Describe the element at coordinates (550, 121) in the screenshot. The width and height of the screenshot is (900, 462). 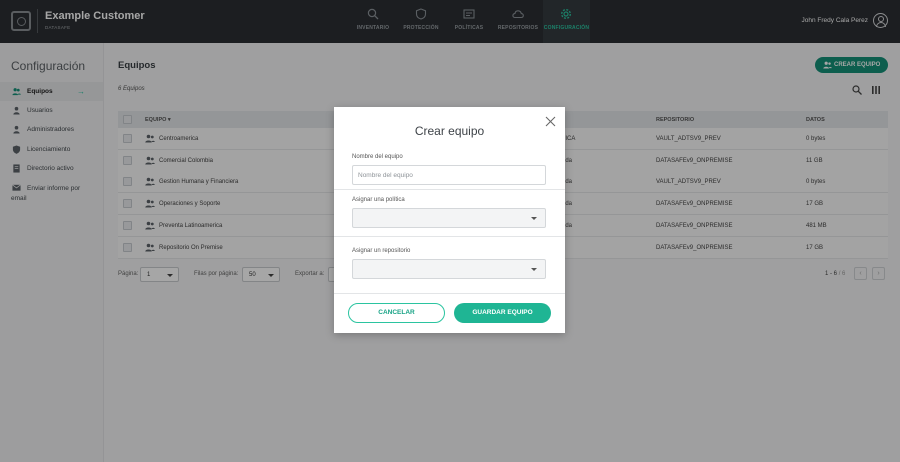
I see `close-icon` at that location.